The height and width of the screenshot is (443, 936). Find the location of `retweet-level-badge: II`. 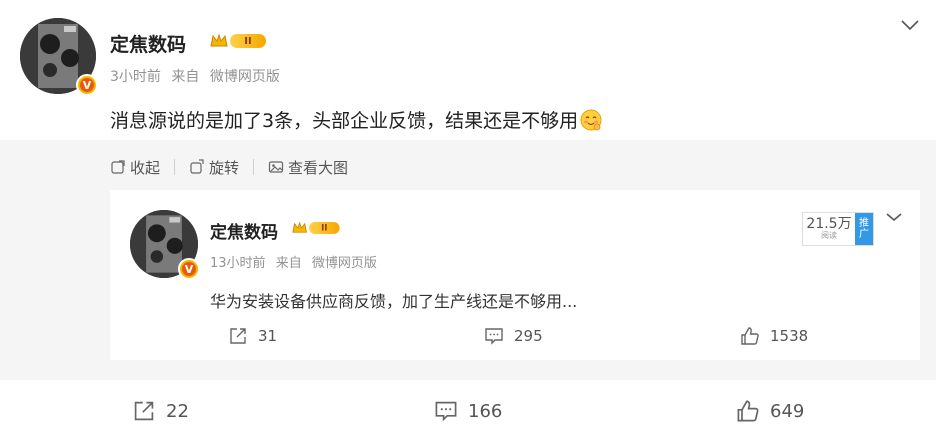

retweet-level-badge: II is located at coordinates (316, 227).